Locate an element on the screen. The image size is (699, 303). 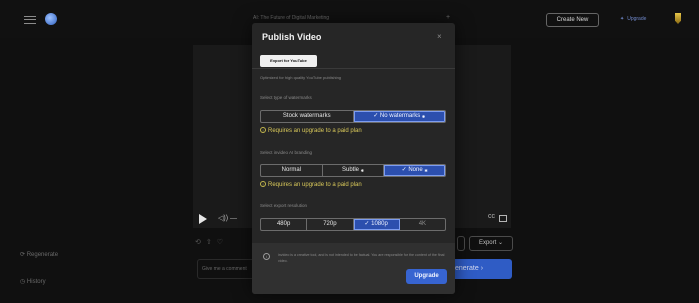
volume-icon: ◁)) — is located at coordinates (227, 218).